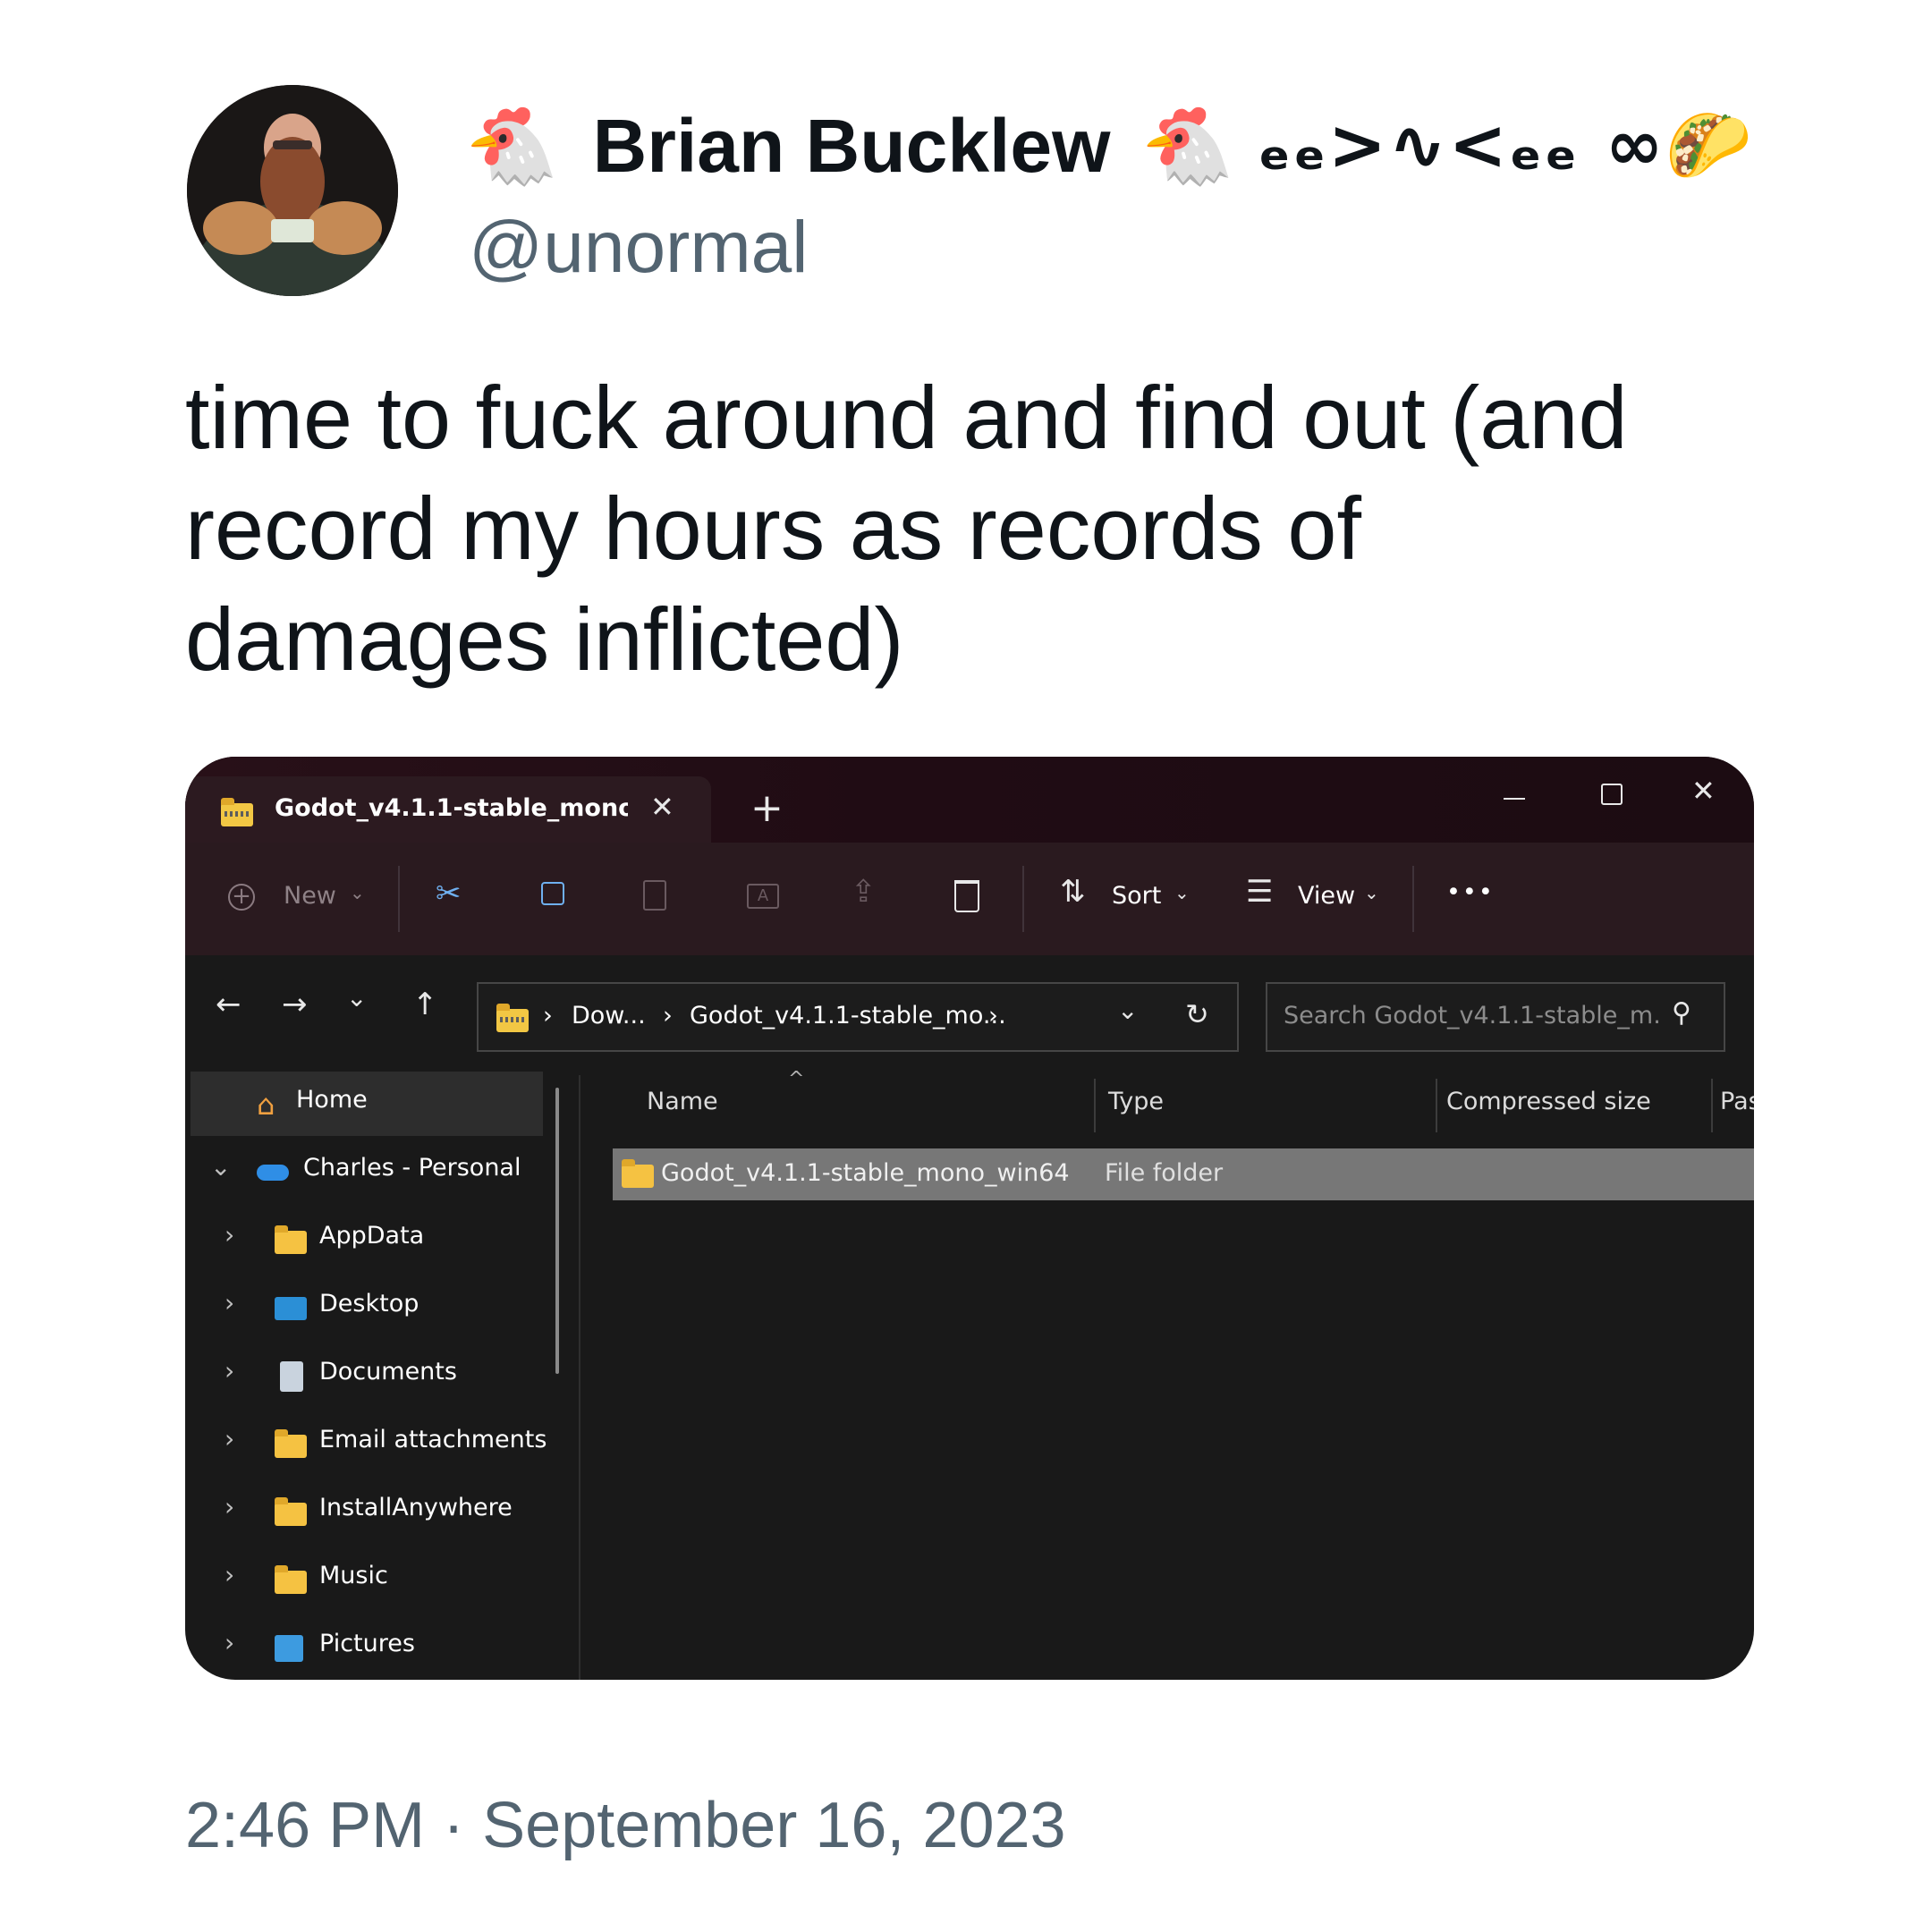  Describe the element at coordinates (512, 145) in the screenshot. I see `chicken-emoji-left: 🐔` at that location.